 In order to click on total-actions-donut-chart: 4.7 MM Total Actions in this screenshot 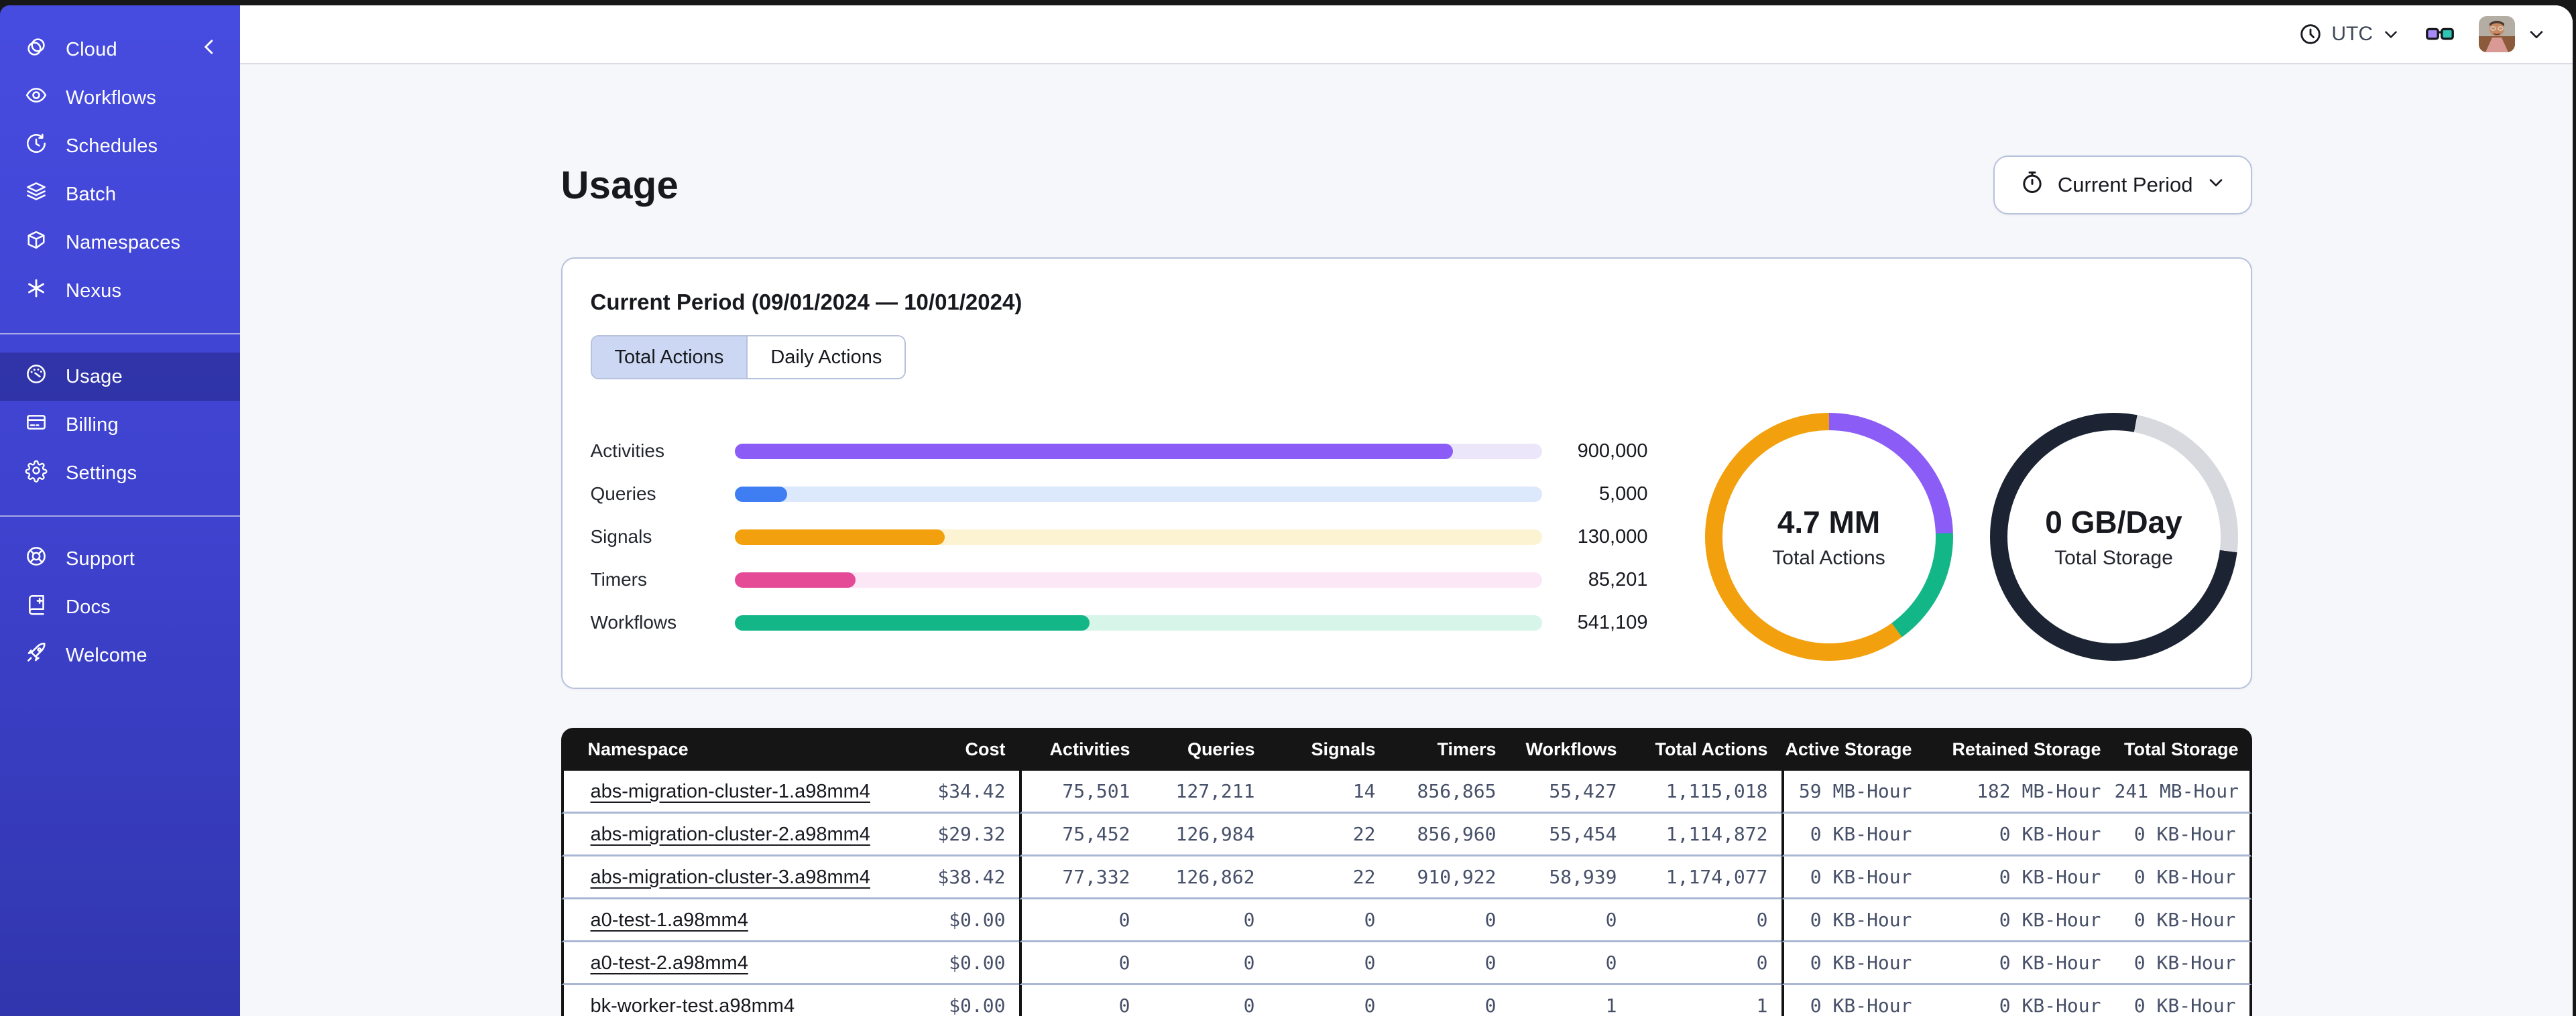, I will do `click(1828, 537)`.